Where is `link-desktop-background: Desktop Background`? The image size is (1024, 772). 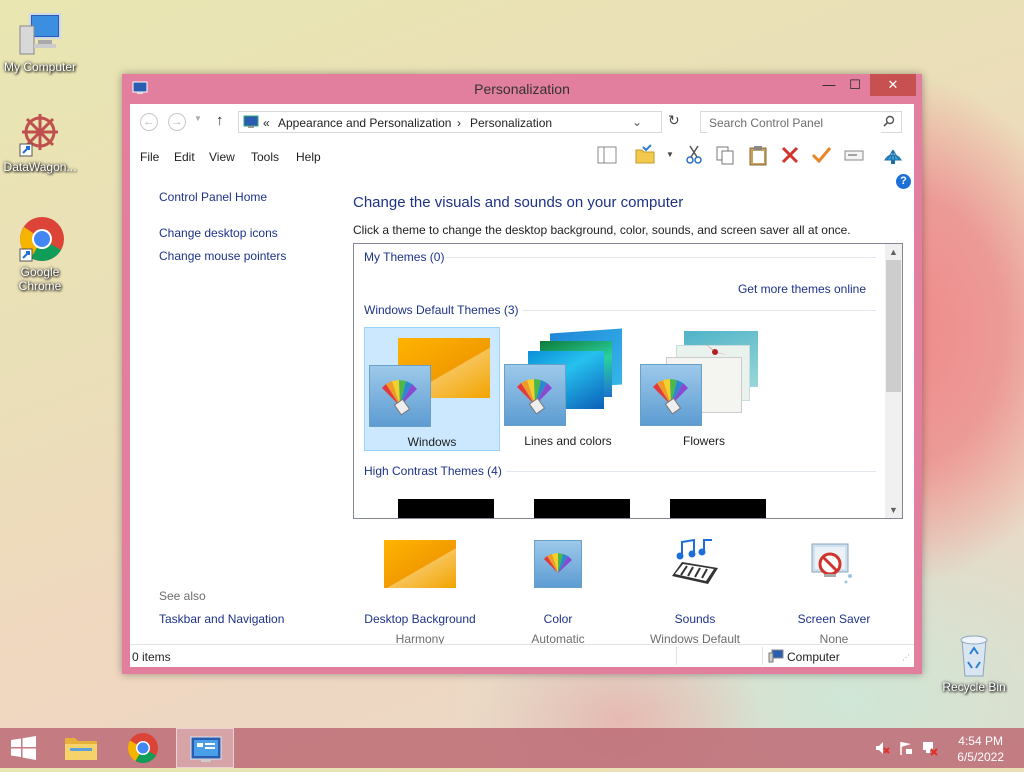 link-desktop-background: Desktop Background is located at coordinates (420, 619).